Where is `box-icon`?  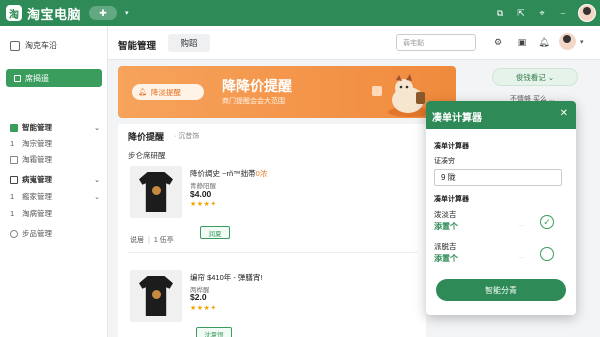 box-icon is located at coordinates (14, 179).